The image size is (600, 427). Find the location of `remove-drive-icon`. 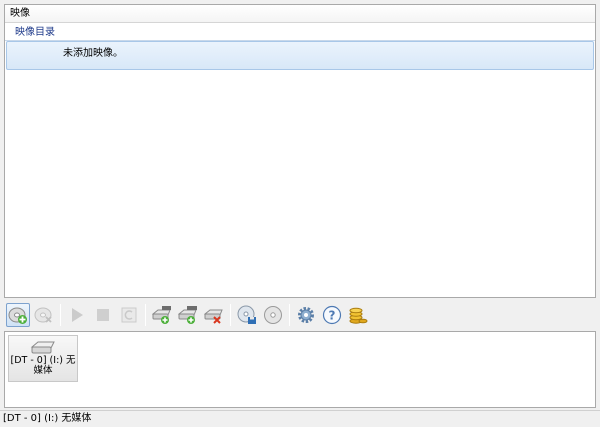

remove-drive-icon is located at coordinates (213, 316).